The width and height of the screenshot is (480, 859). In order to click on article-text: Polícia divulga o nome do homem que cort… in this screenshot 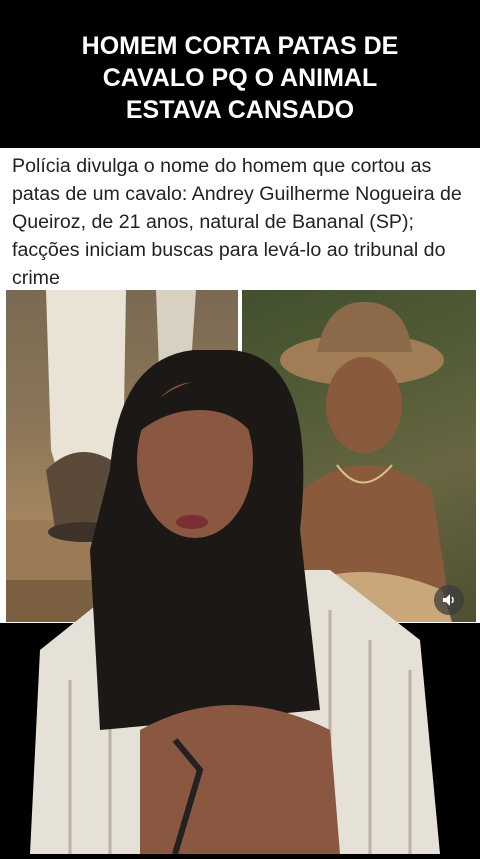, I will do `click(237, 222)`.